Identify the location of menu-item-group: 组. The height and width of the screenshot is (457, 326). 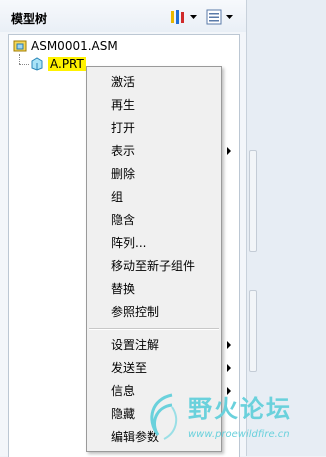
(117, 197).